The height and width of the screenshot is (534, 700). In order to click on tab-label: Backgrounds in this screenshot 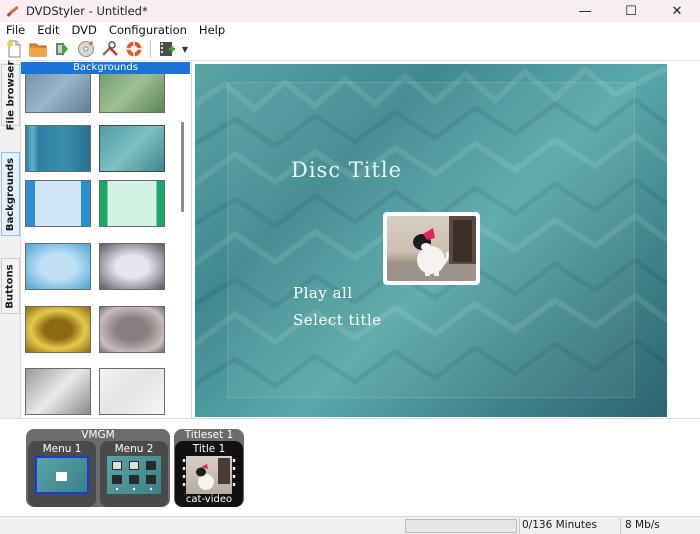, I will do `click(11, 194)`.